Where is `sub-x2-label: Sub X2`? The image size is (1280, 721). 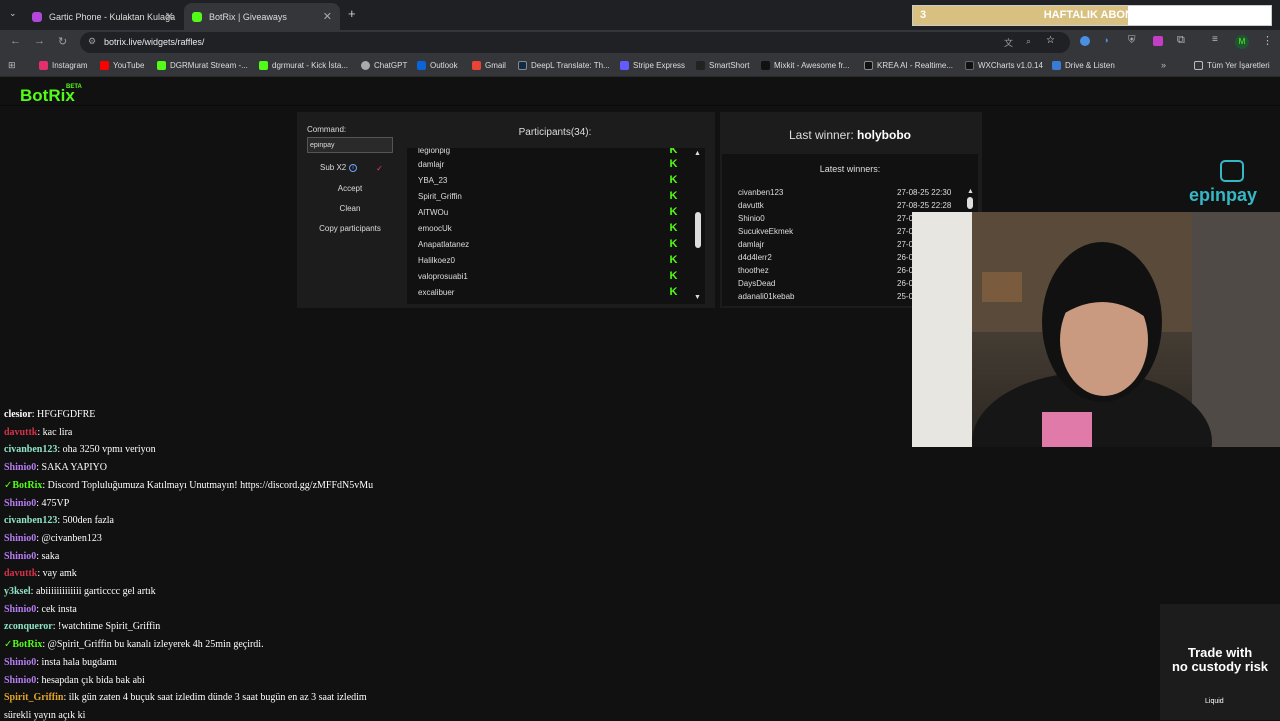 sub-x2-label: Sub X2 is located at coordinates (333, 167).